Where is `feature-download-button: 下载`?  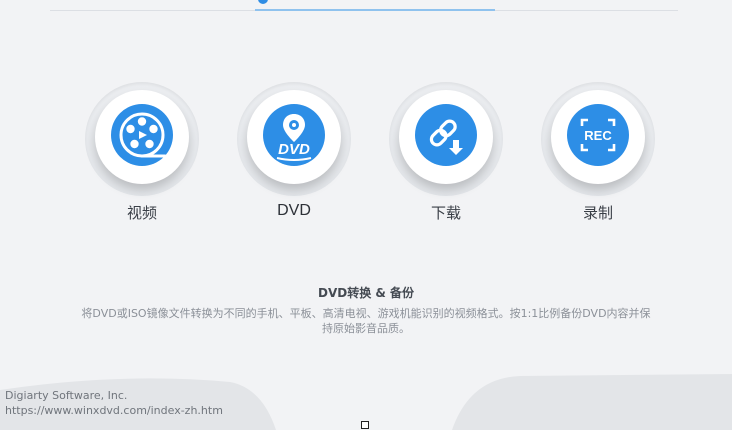
feature-download-button: 下载 is located at coordinates (446, 162).